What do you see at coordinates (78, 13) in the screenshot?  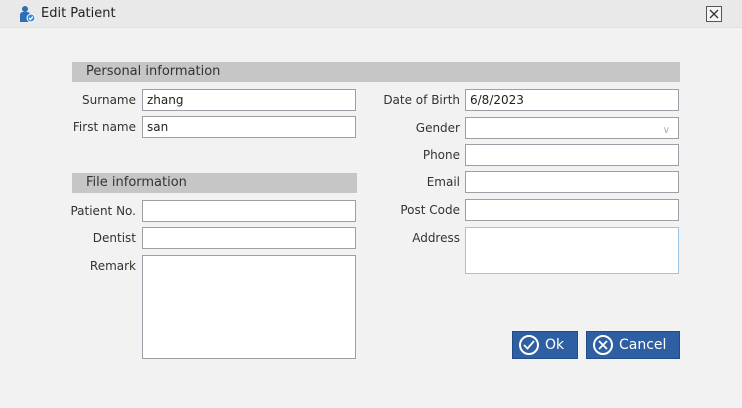 I see `window-title: Edit Patient` at bounding box center [78, 13].